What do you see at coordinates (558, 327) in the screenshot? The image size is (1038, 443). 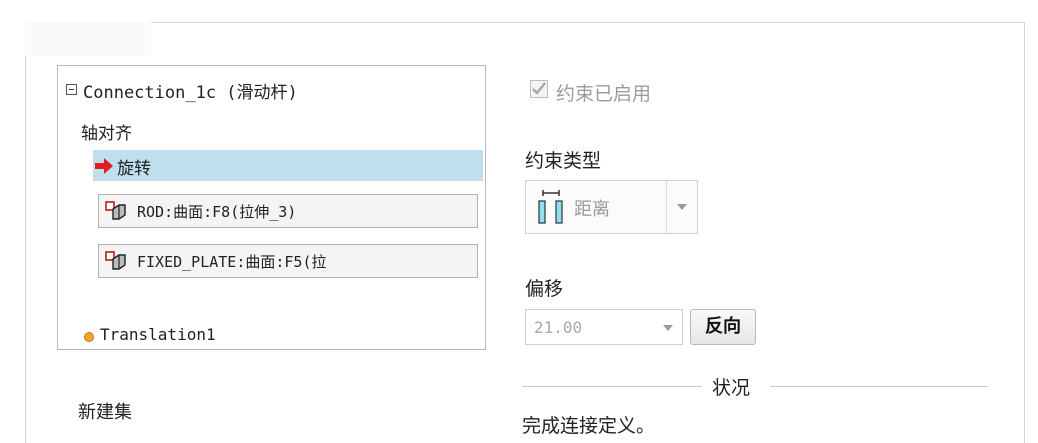 I see `offset-value: 21.00` at bounding box center [558, 327].